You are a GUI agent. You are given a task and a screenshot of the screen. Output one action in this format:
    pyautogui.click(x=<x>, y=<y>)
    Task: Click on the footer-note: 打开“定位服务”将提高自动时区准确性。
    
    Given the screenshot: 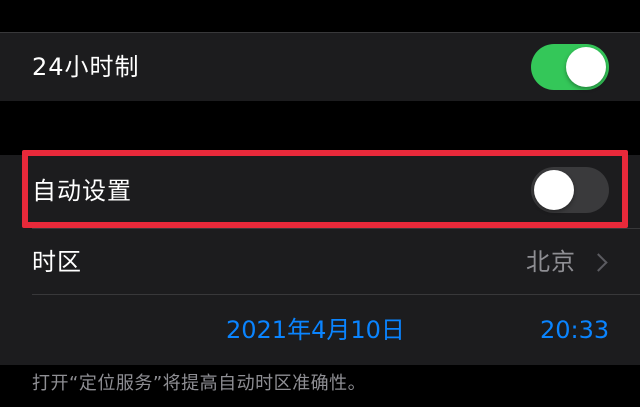 What is the action you would take?
    pyautogui.click(x=199, y=383)
    